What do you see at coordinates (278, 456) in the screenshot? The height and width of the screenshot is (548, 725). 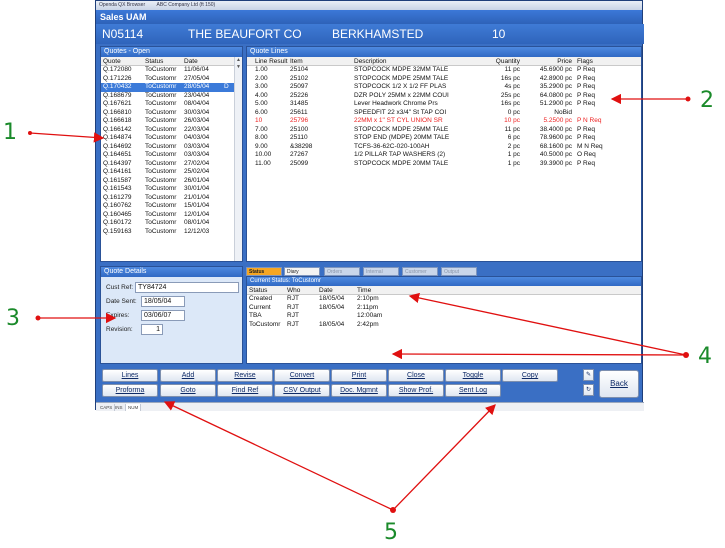 I see `arrow-5a` at bounding box center [278, 456].